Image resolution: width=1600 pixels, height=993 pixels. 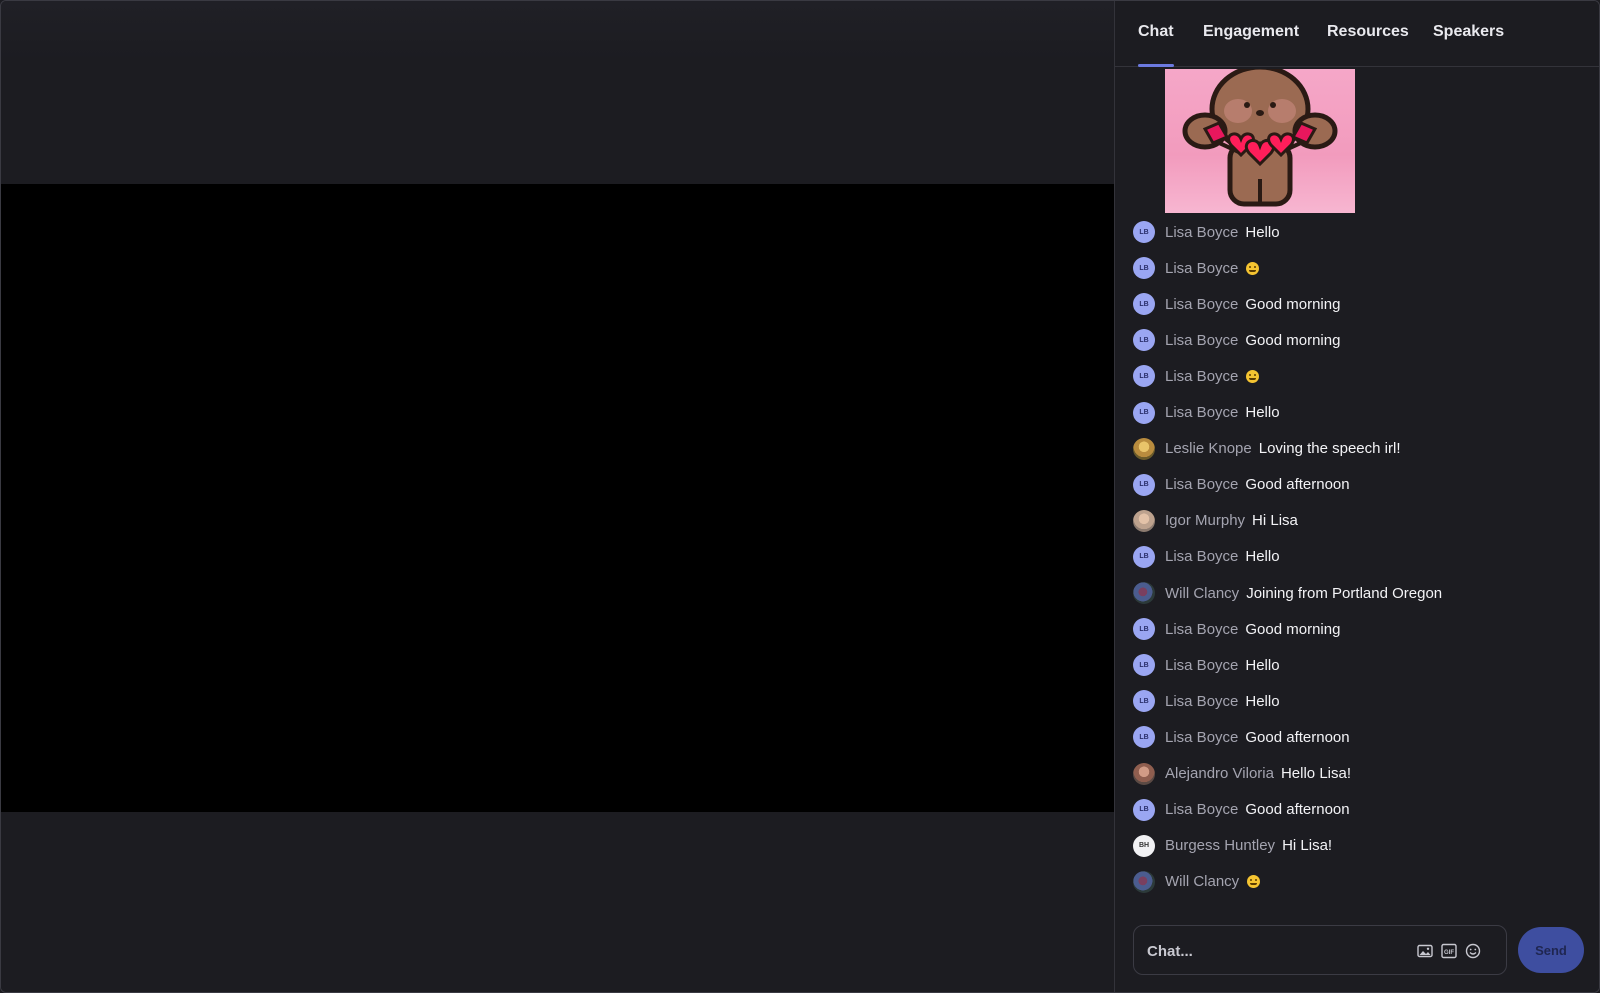 I want to click on tab-resources: Resources, so click(x=1368, y=32).